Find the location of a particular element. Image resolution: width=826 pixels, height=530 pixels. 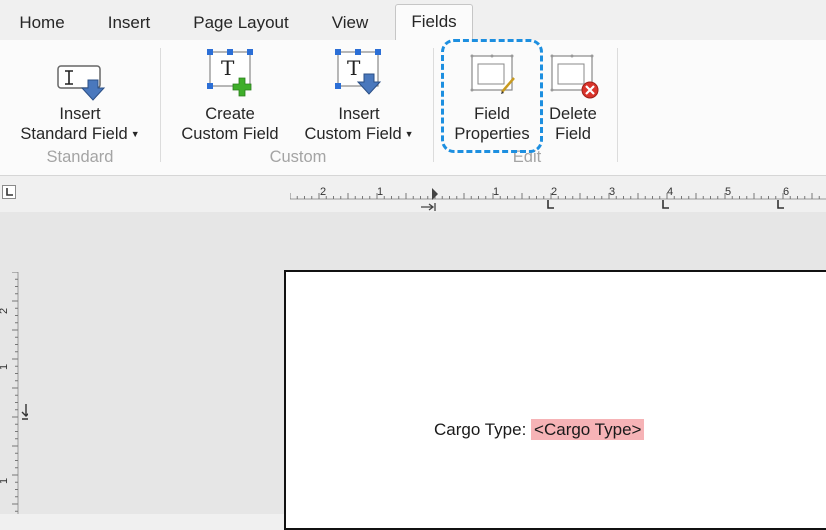

vertical-ruler: 2 1 1 is located at coordinates (14, 393).